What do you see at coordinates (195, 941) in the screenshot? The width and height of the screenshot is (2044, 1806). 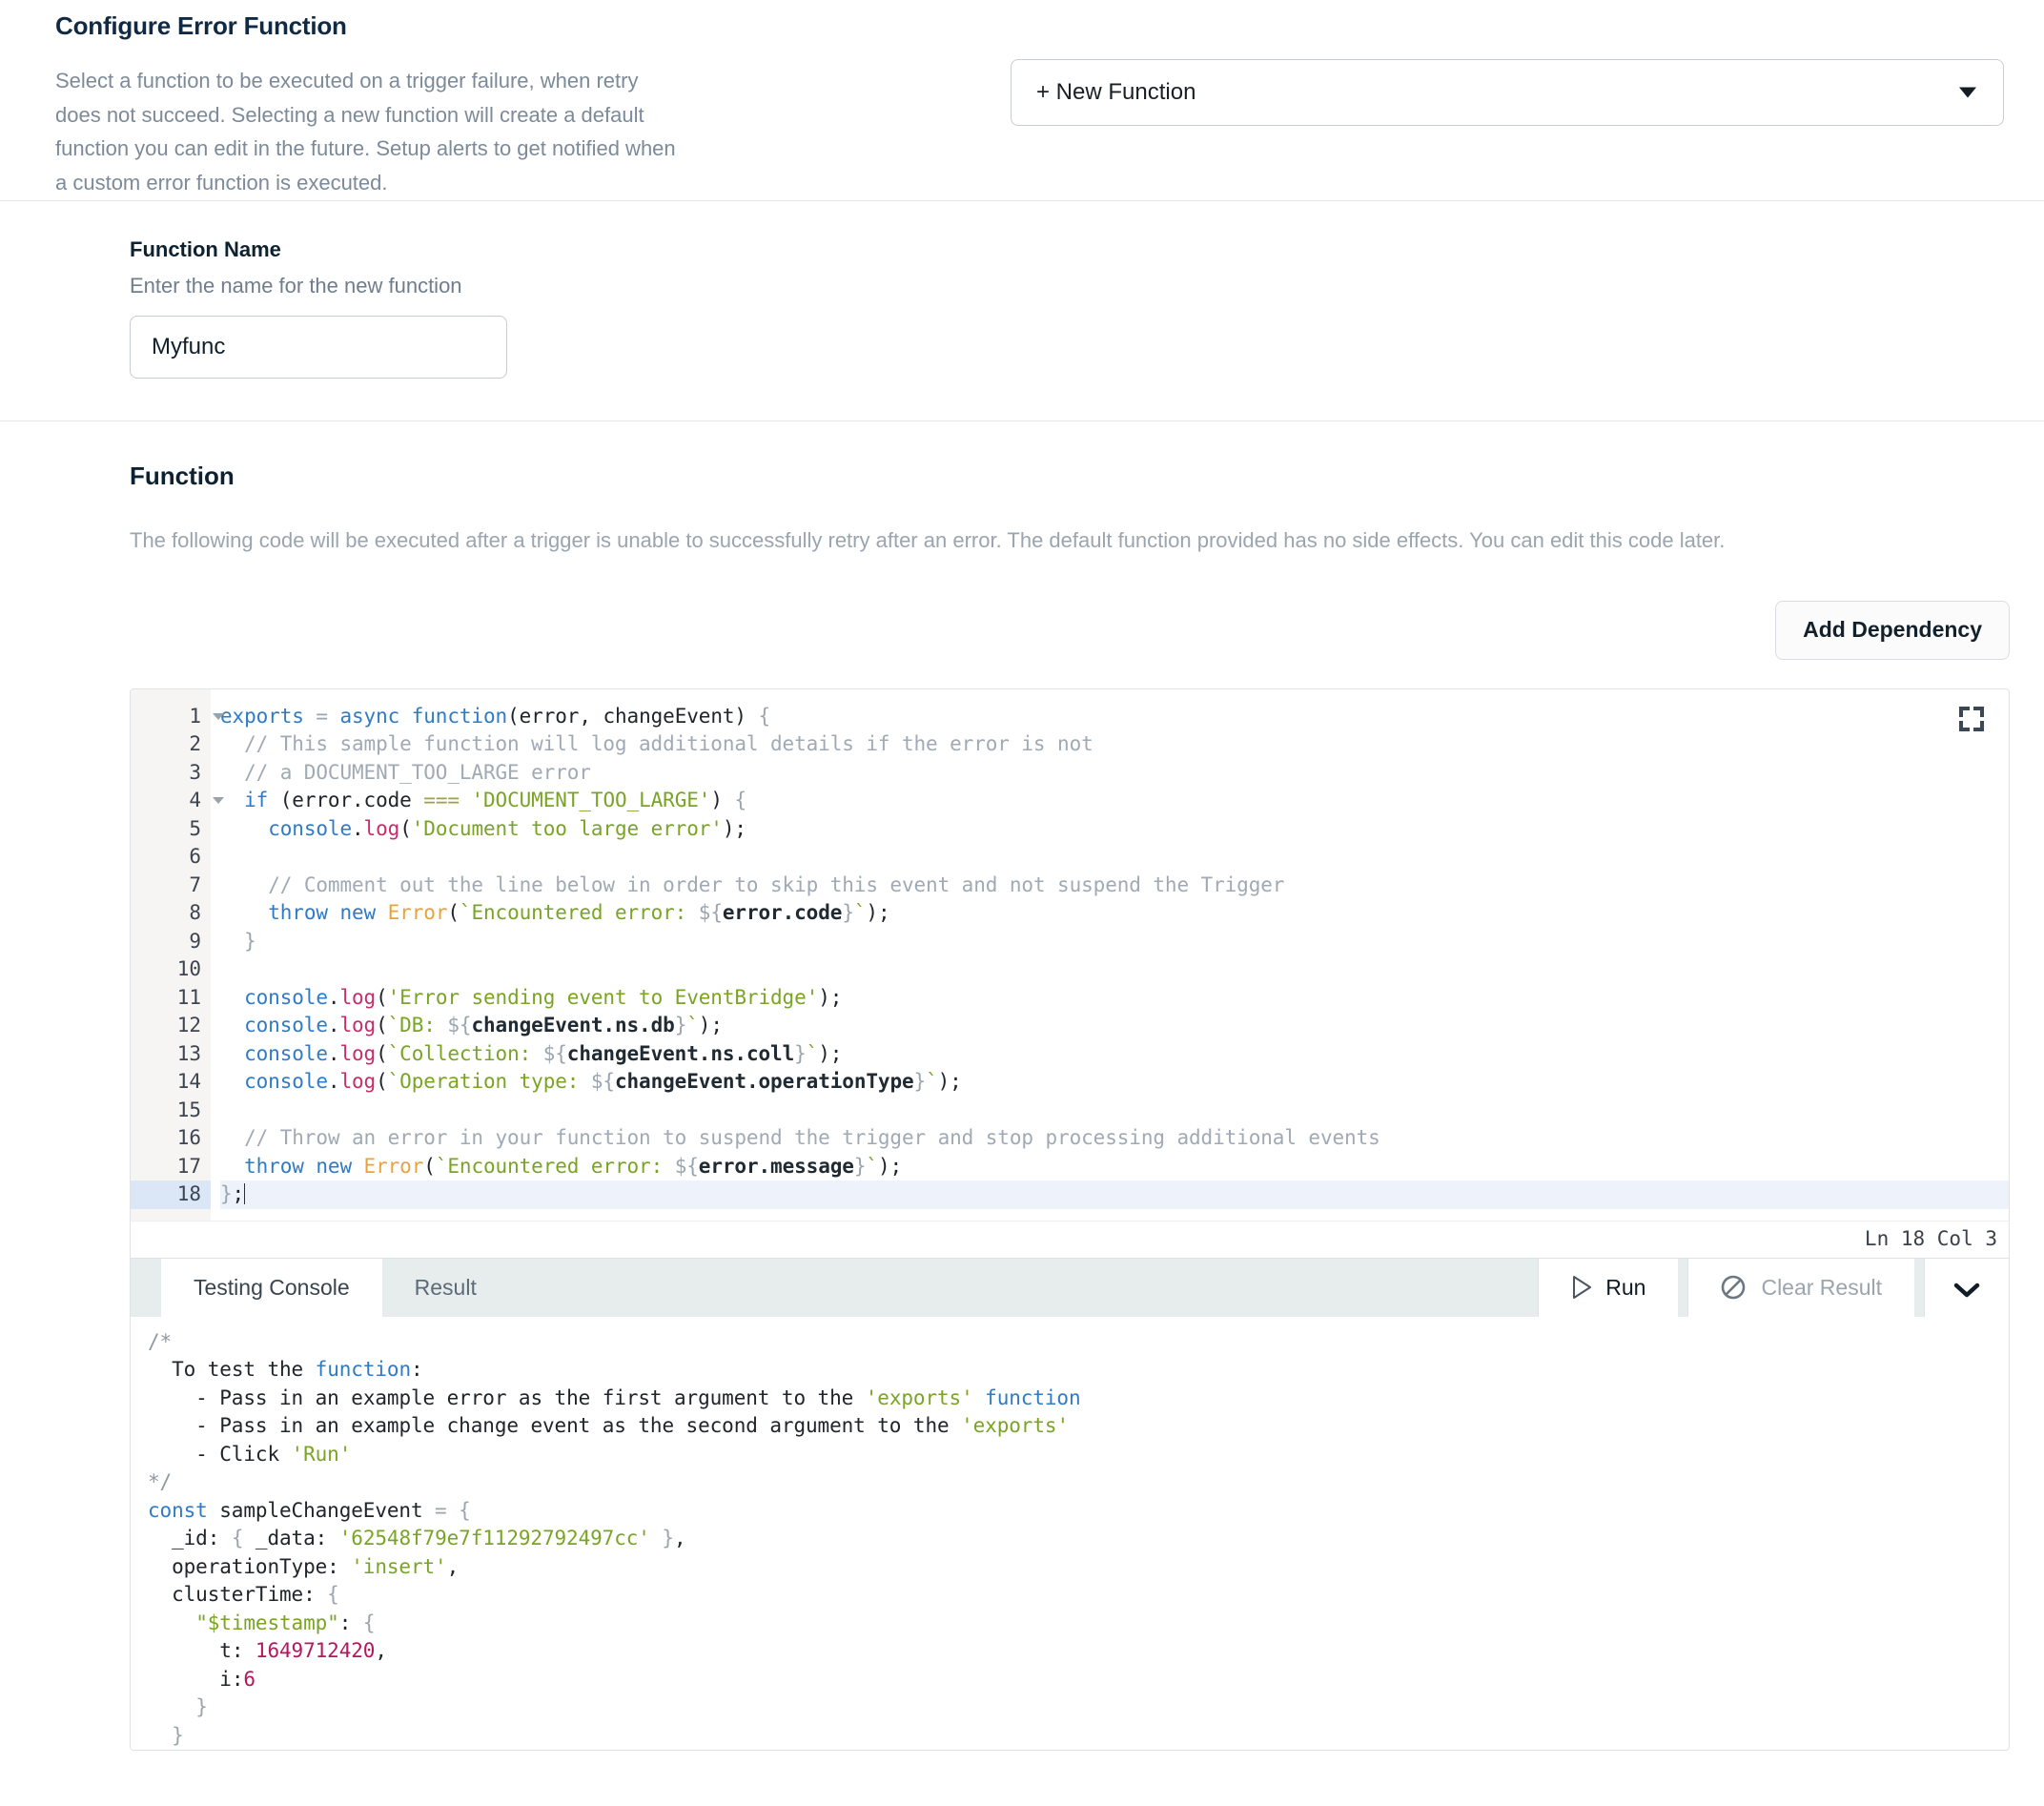 I see `editor-line-number: 9` at bounding box center [195, 941].